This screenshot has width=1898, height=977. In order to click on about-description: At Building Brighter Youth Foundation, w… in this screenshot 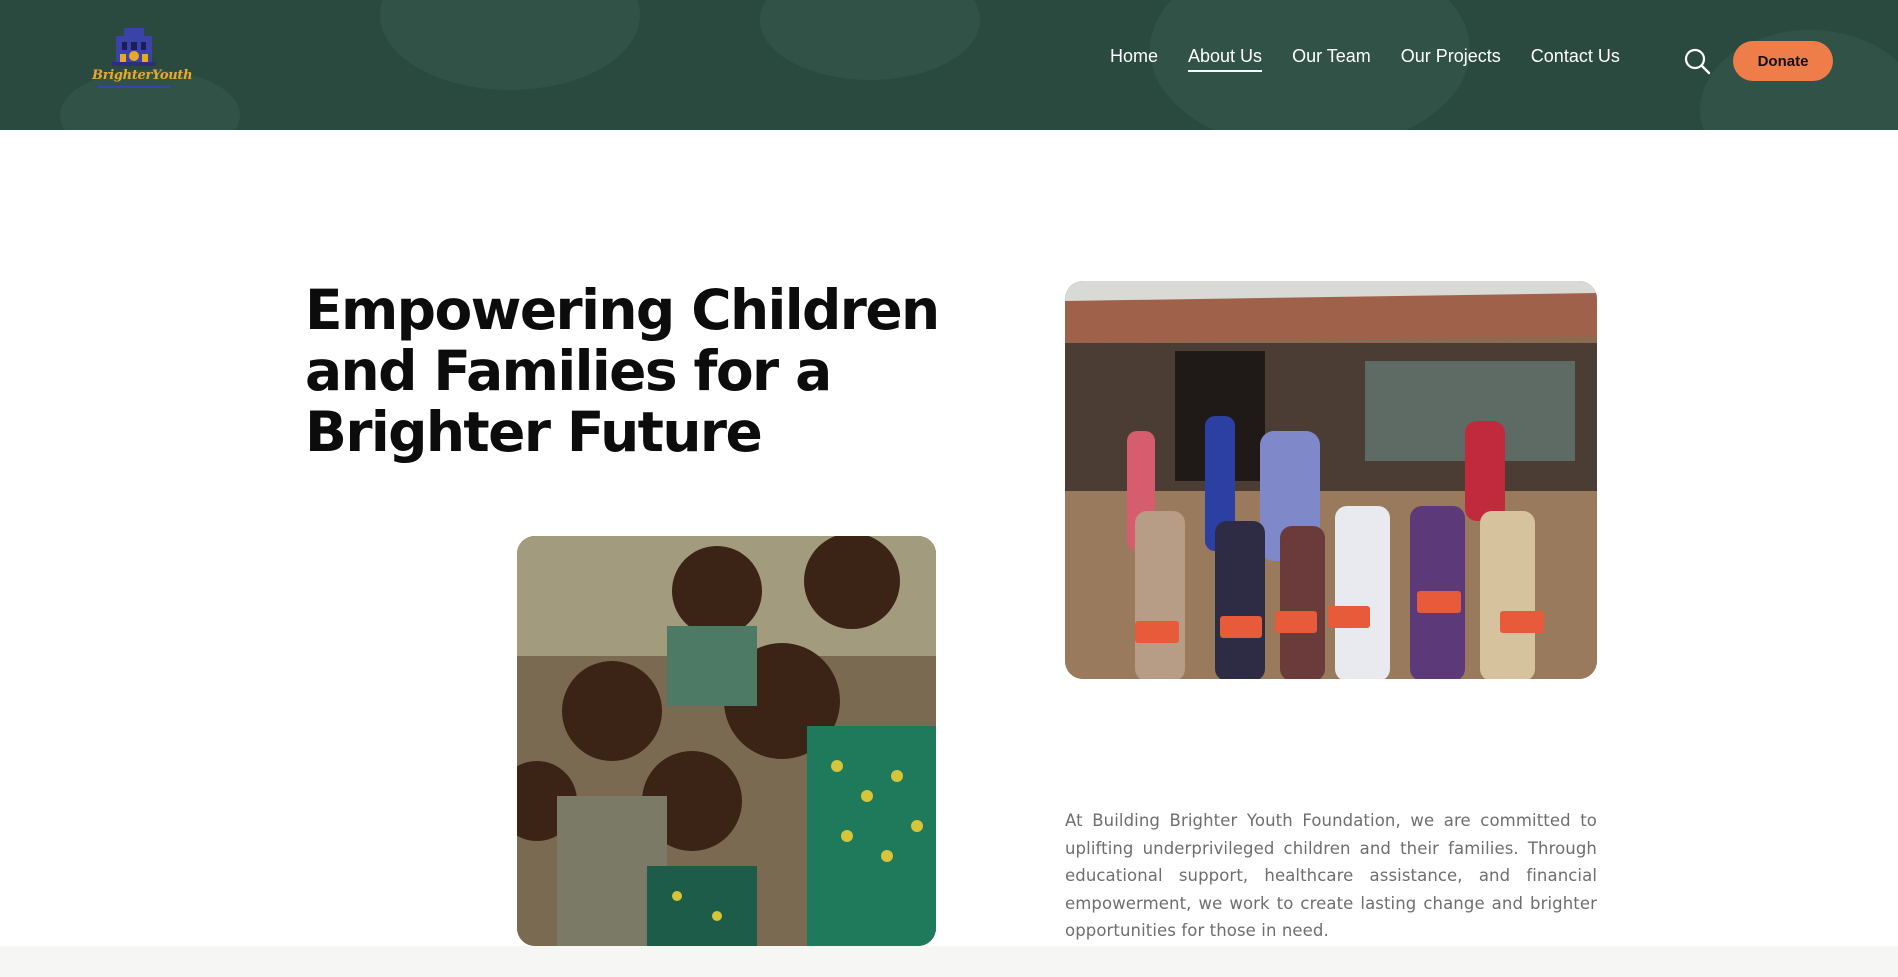, I will do `click(1331, 876)`.